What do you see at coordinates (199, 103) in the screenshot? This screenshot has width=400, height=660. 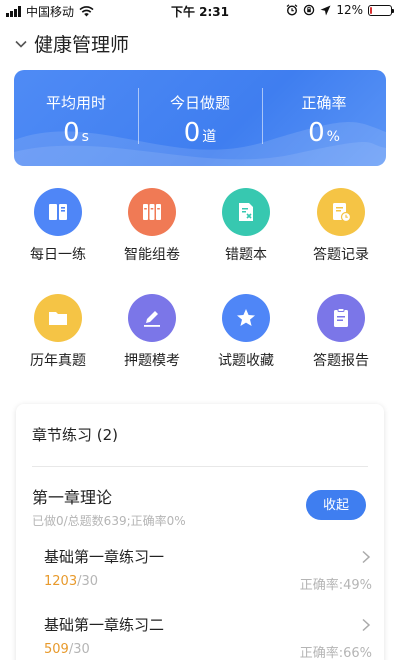 I see `stat-label: 今日做题` at bounding box center [199, 103].